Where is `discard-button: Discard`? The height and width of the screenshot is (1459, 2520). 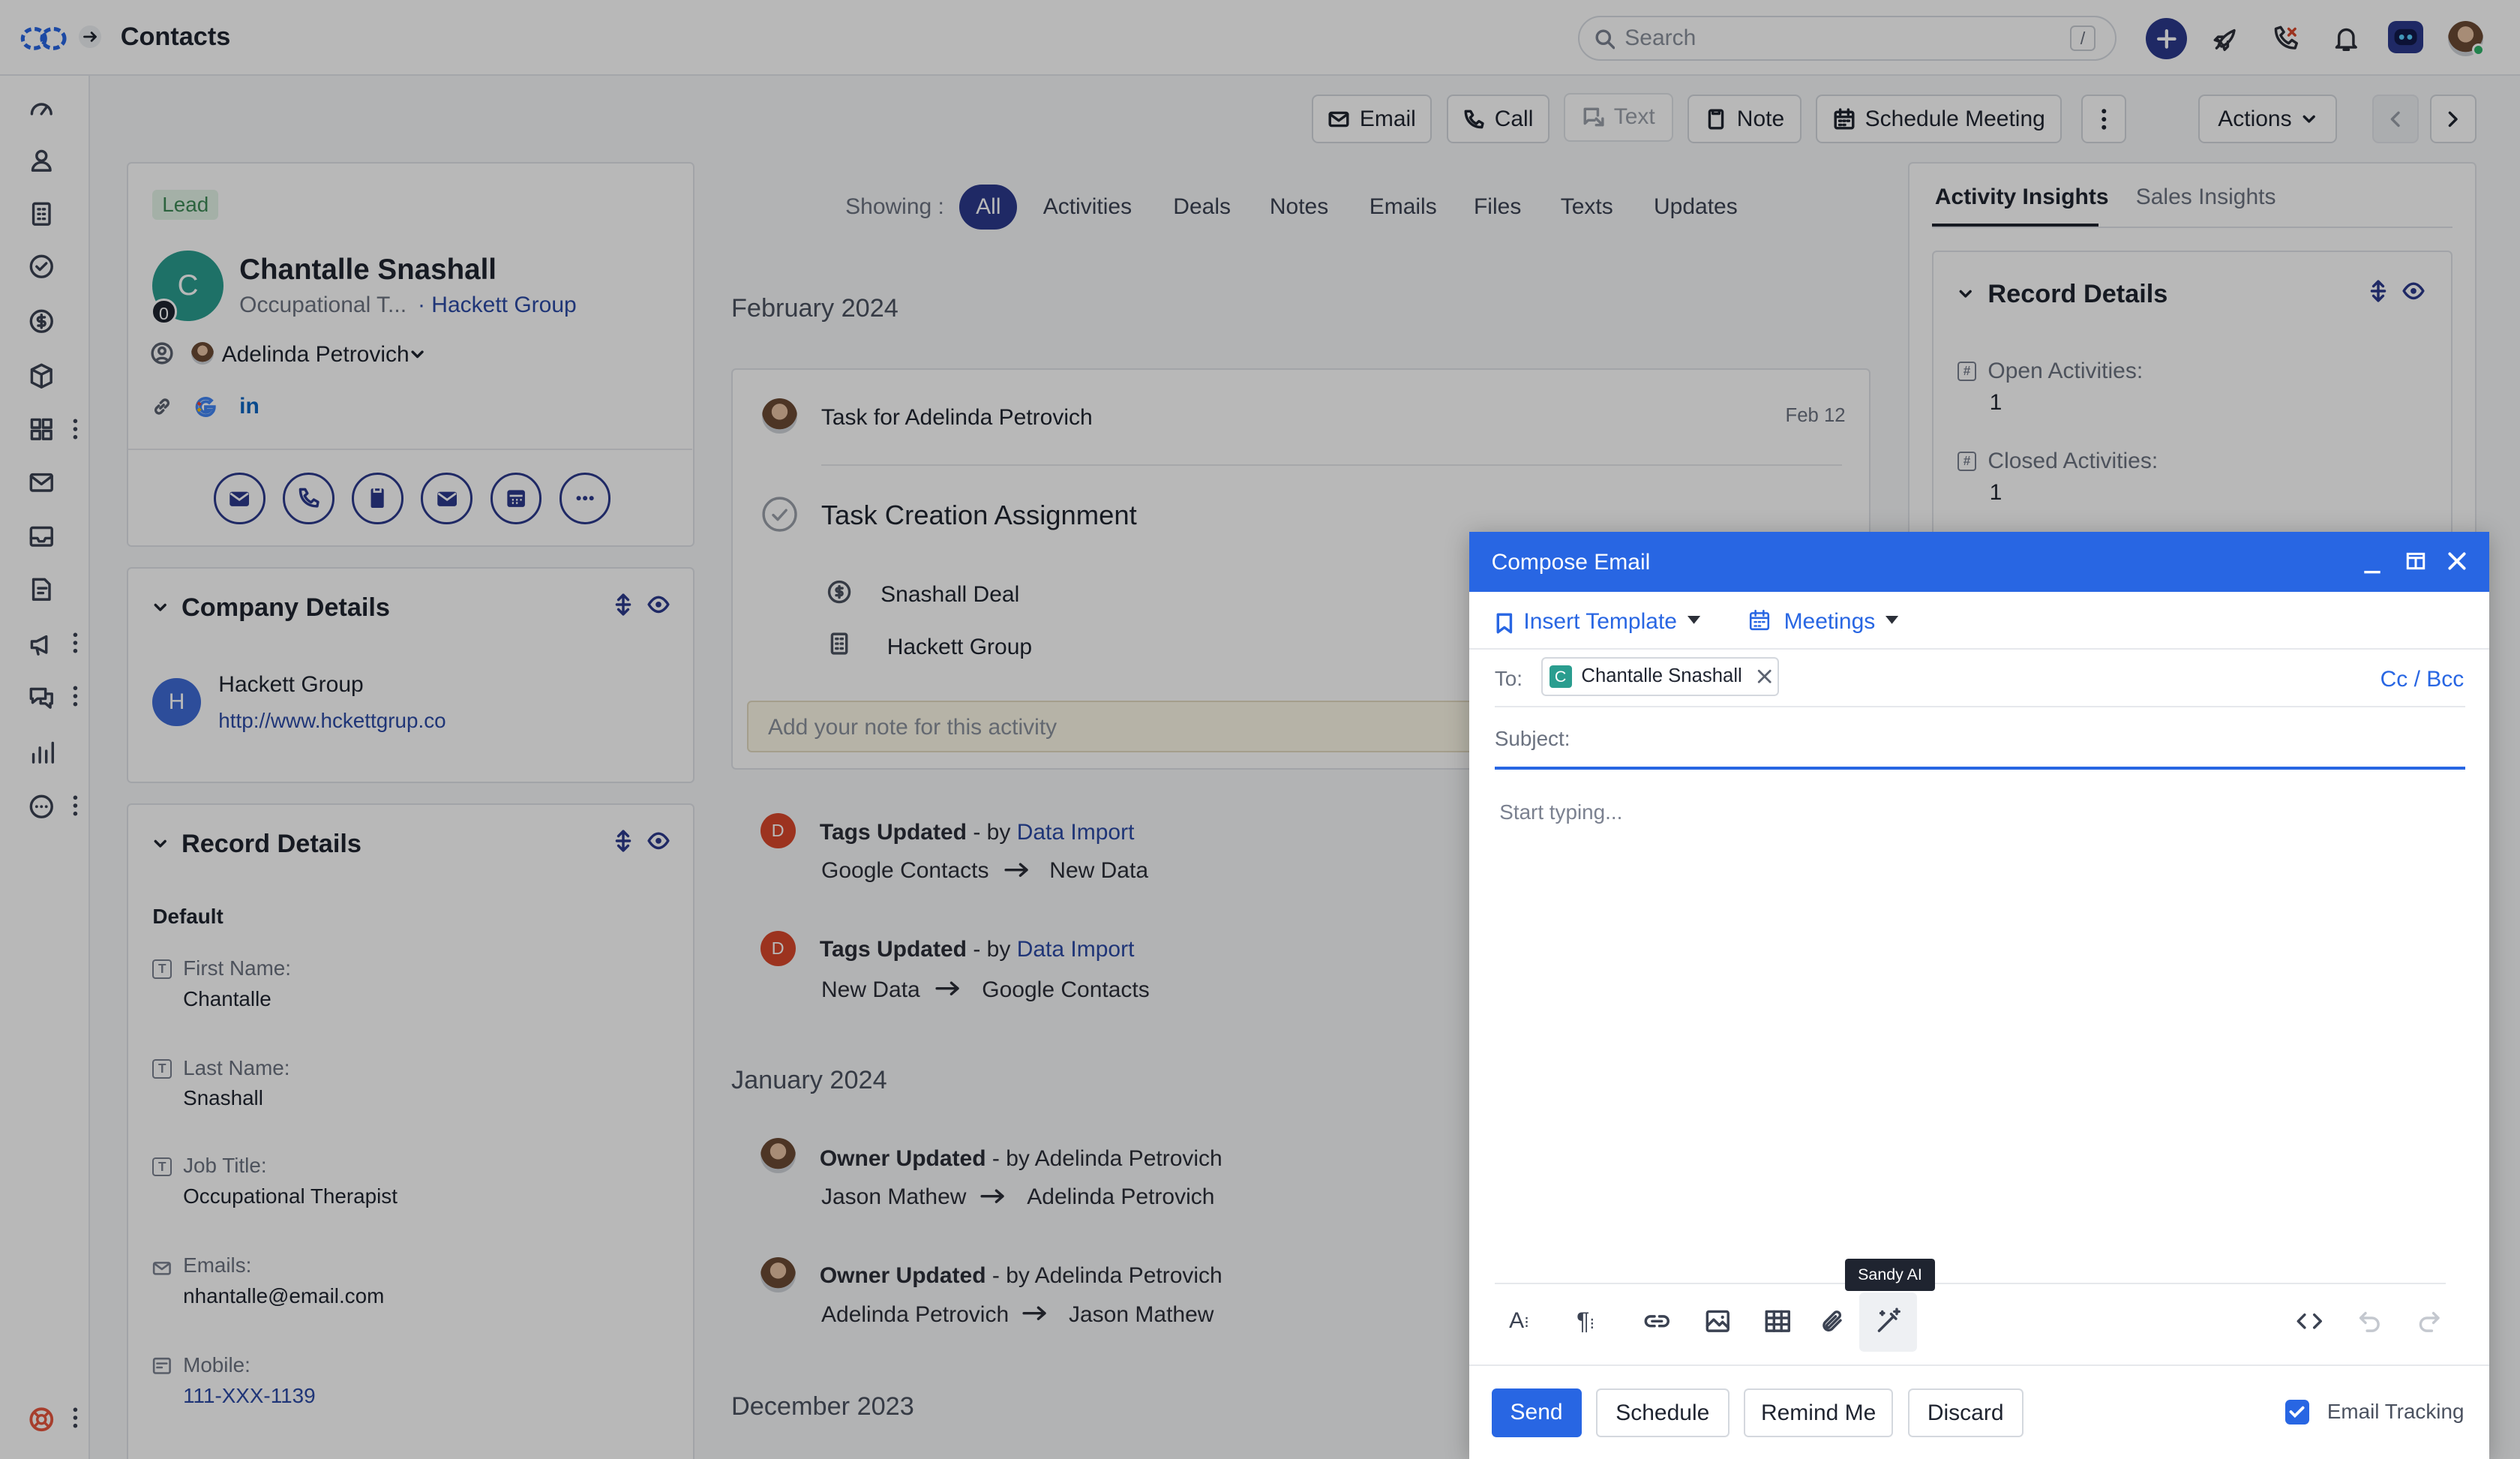
discard-button: Discard is located at coordinates (1965, 1412).